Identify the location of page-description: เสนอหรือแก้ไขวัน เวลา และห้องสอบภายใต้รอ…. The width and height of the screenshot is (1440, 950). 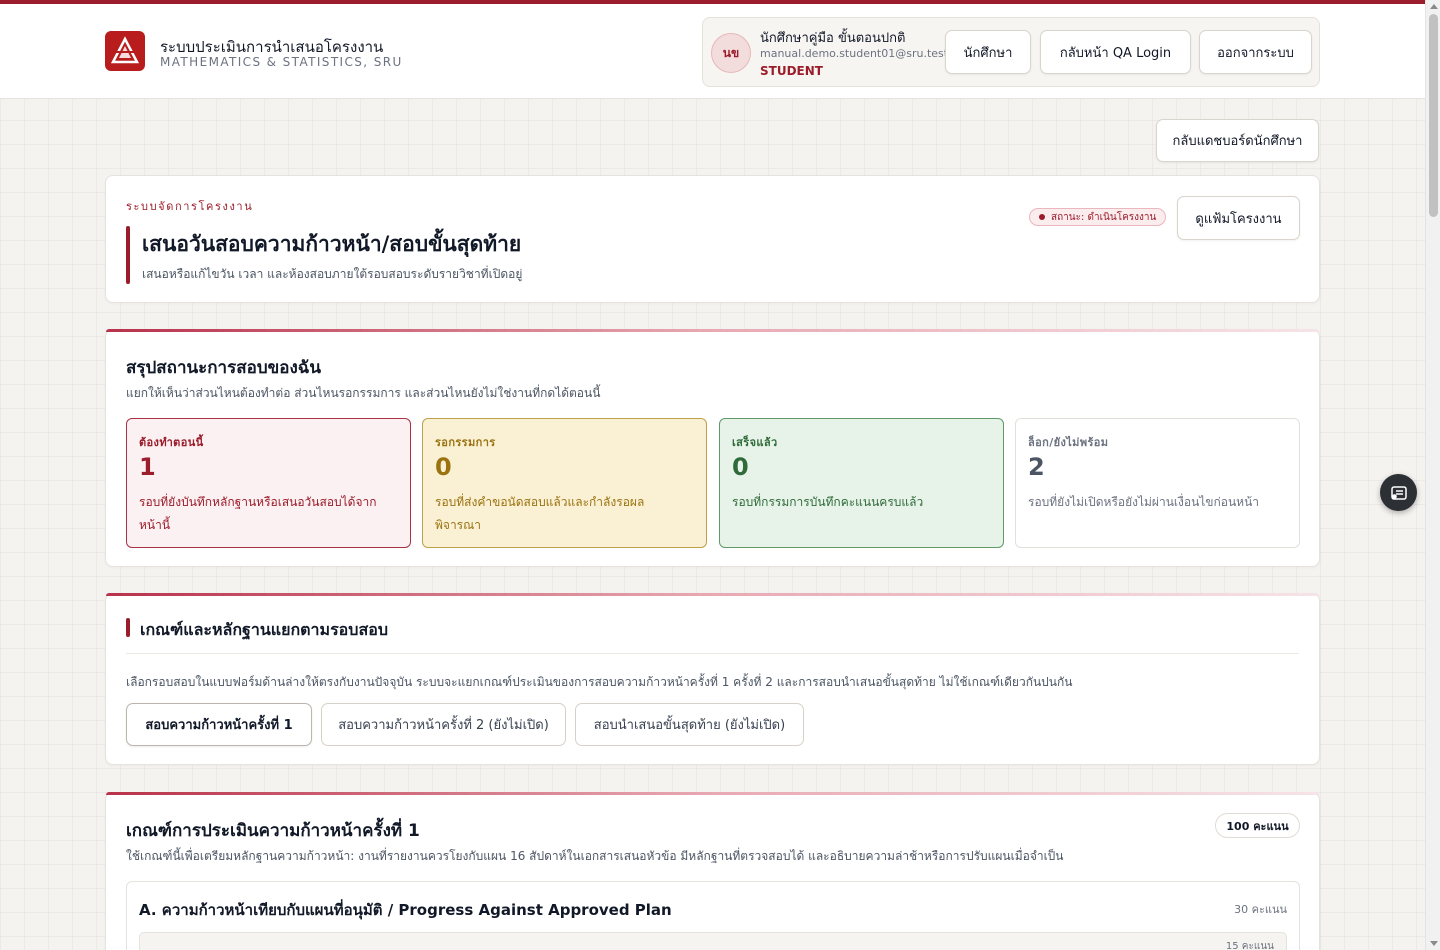
(332, 274).